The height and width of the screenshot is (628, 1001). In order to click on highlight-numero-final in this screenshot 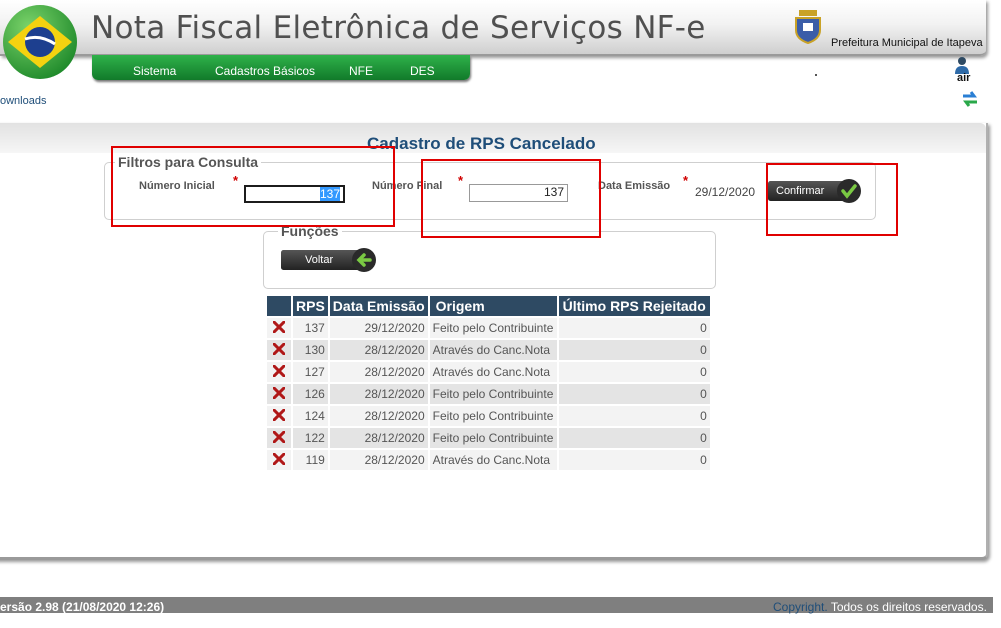, I will do `click(511, 198)`.